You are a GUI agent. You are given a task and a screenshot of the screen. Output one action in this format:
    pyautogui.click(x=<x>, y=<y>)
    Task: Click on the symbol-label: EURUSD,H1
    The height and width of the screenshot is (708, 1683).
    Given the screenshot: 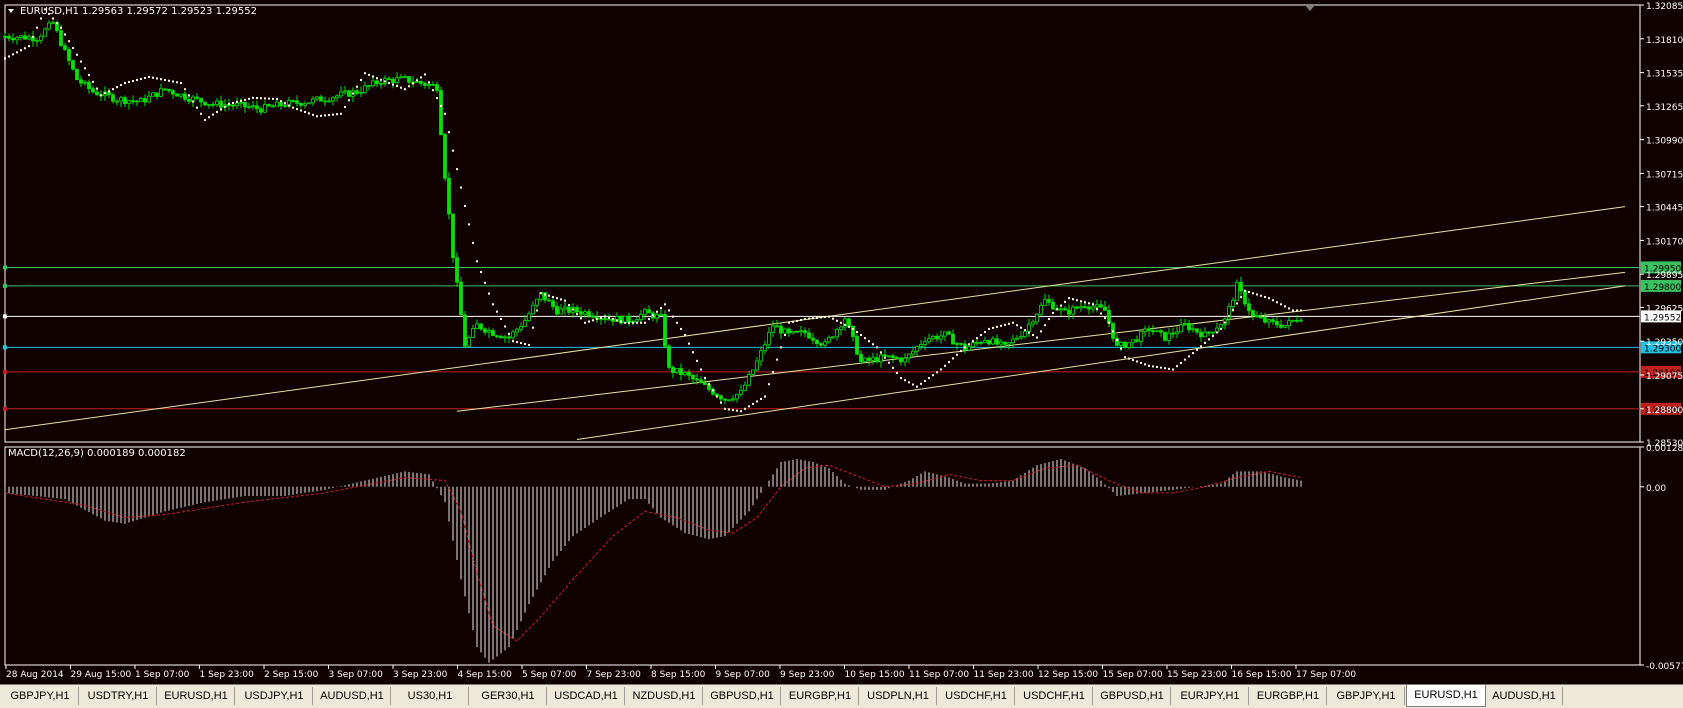 What is the action you would take?
    pyautogui.click(x=49, y=11)
    